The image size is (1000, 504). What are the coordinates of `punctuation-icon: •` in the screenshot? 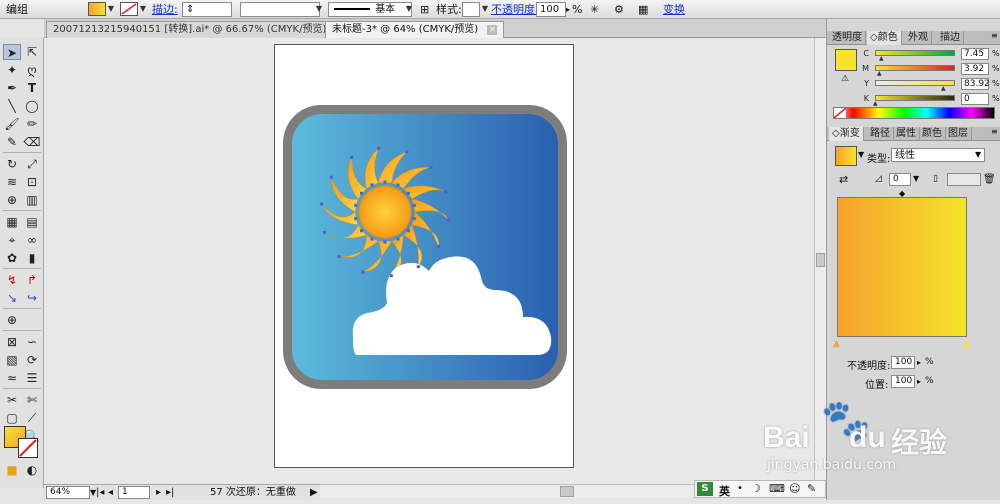 It's located at (740, 488).